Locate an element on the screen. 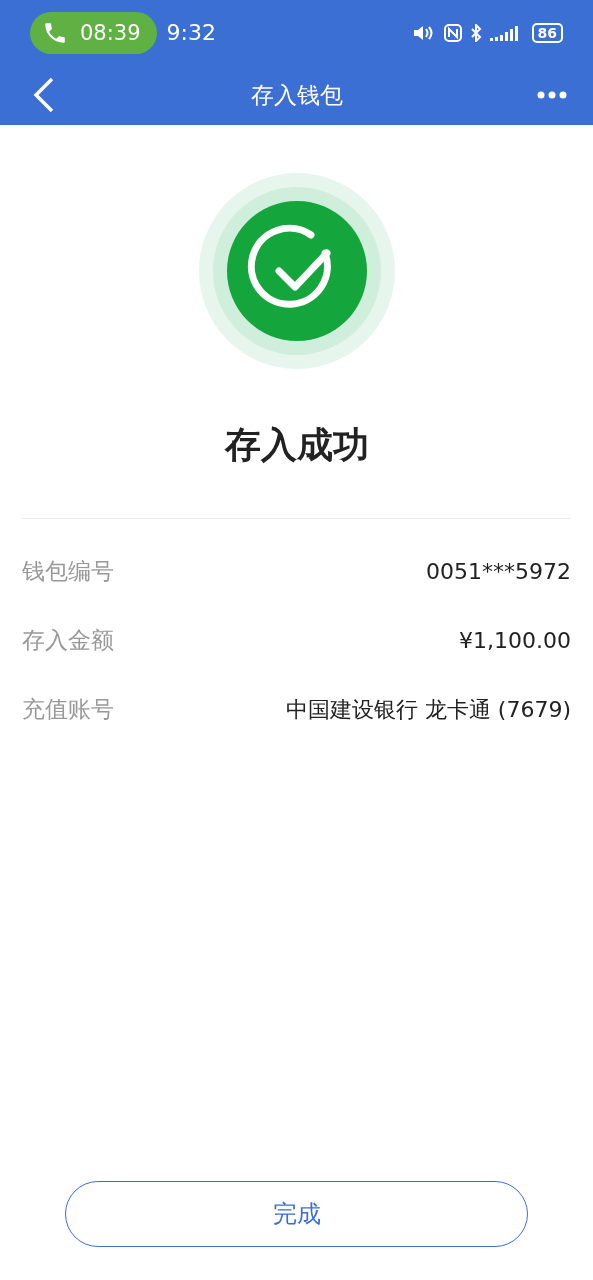 Image resolution: width=593 pixels, height=1280 pixels. detail-value: 中国建设银行 龙卡通 (7679) is located at coordinates (428, 709).